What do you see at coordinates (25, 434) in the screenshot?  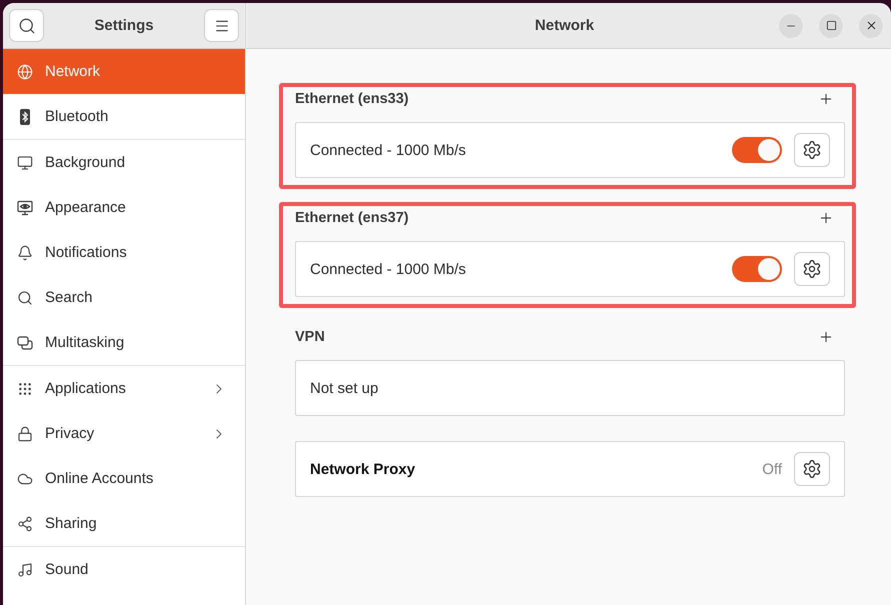 I see `lock-icon` at bounding box center [25, 434].